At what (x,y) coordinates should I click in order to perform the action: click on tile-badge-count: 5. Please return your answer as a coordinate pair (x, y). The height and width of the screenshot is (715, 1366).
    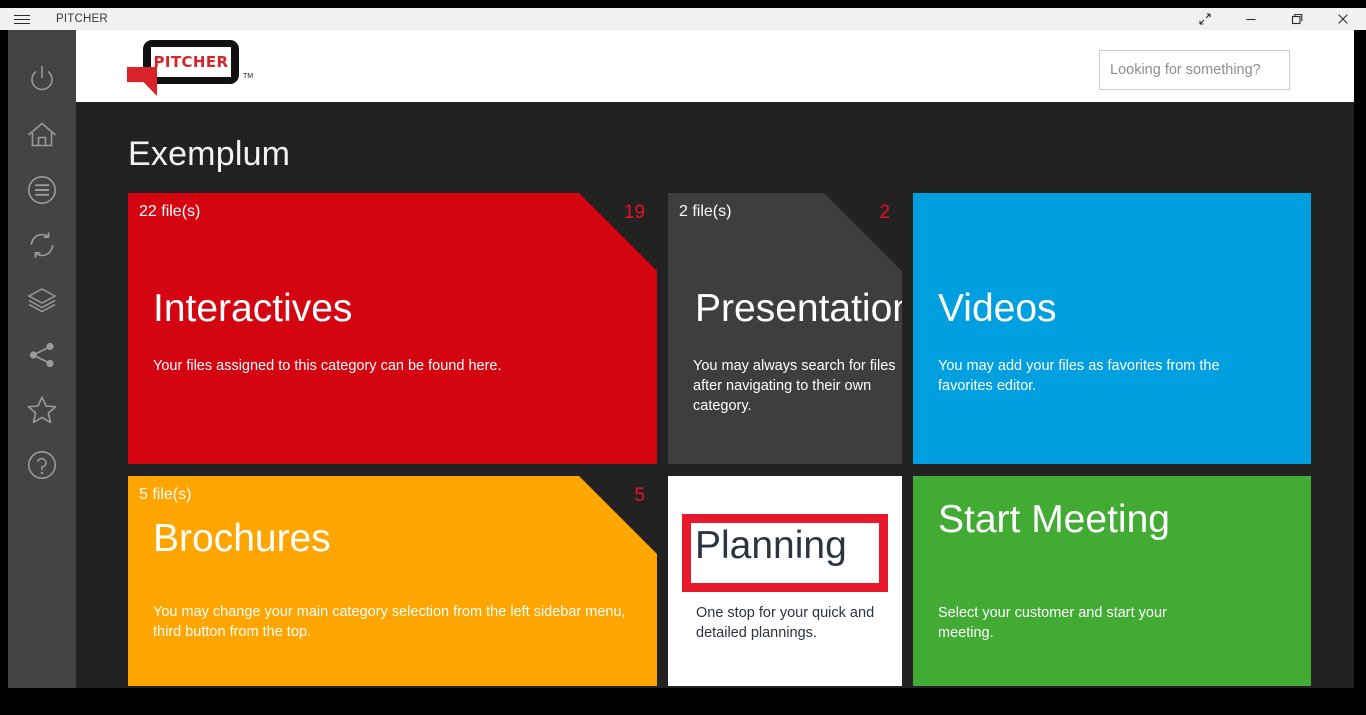
    Looking at the image, I should click on (639, 495).